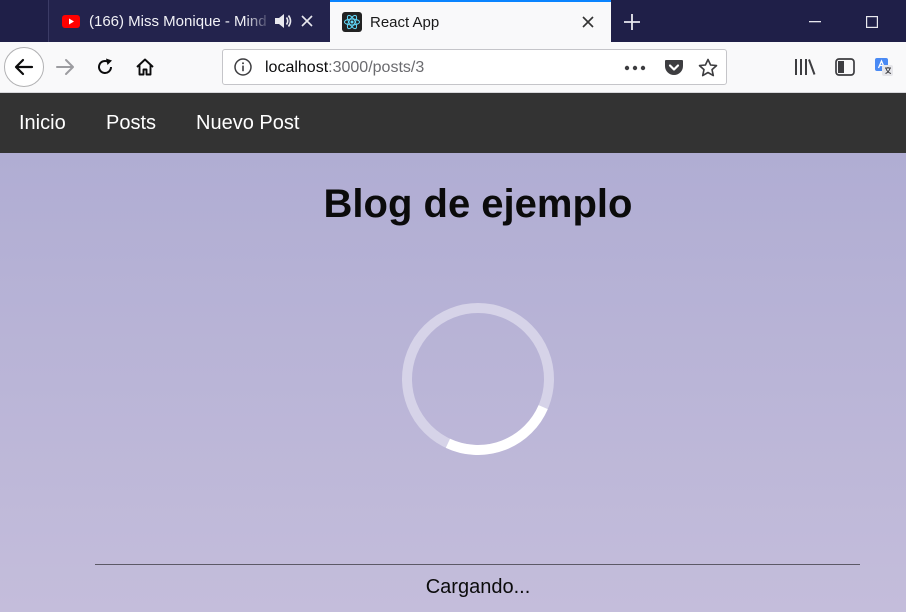 The height and width of the screenshot is (612, 906). I want to click on url-bar: localhost:3000/posts/3, so click(474, 67).